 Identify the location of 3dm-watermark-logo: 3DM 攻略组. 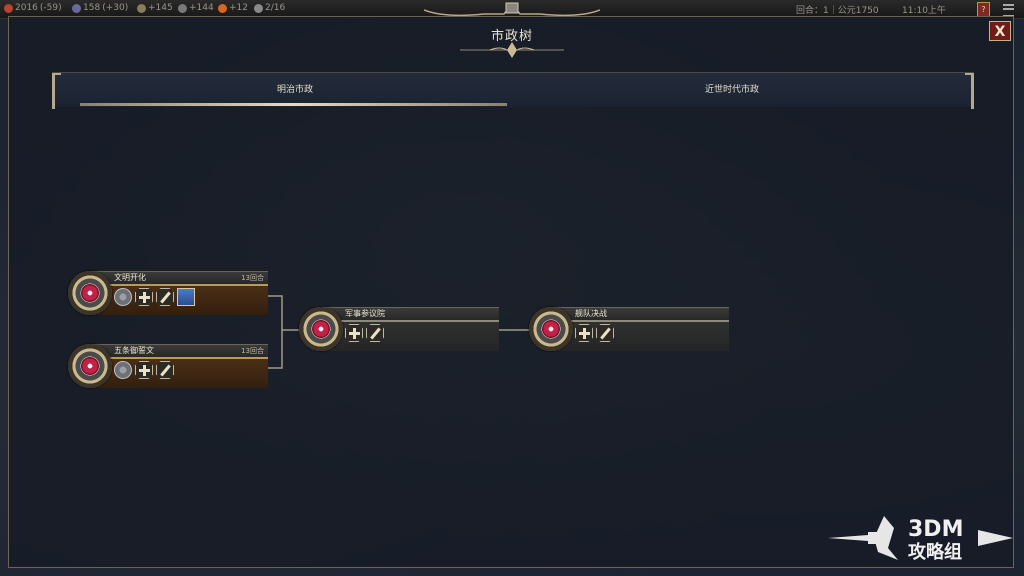
(920, 539).